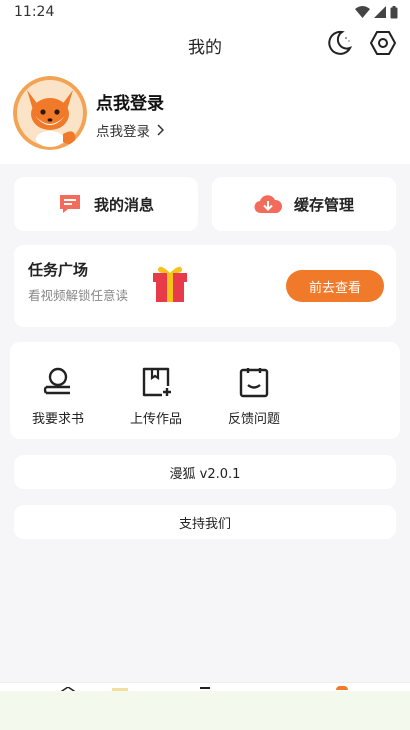 This screenshot has height=730, width=410. Describe the element at coordinates (156, 382) in the screenshot. I see `upload-work-icon` at that location.